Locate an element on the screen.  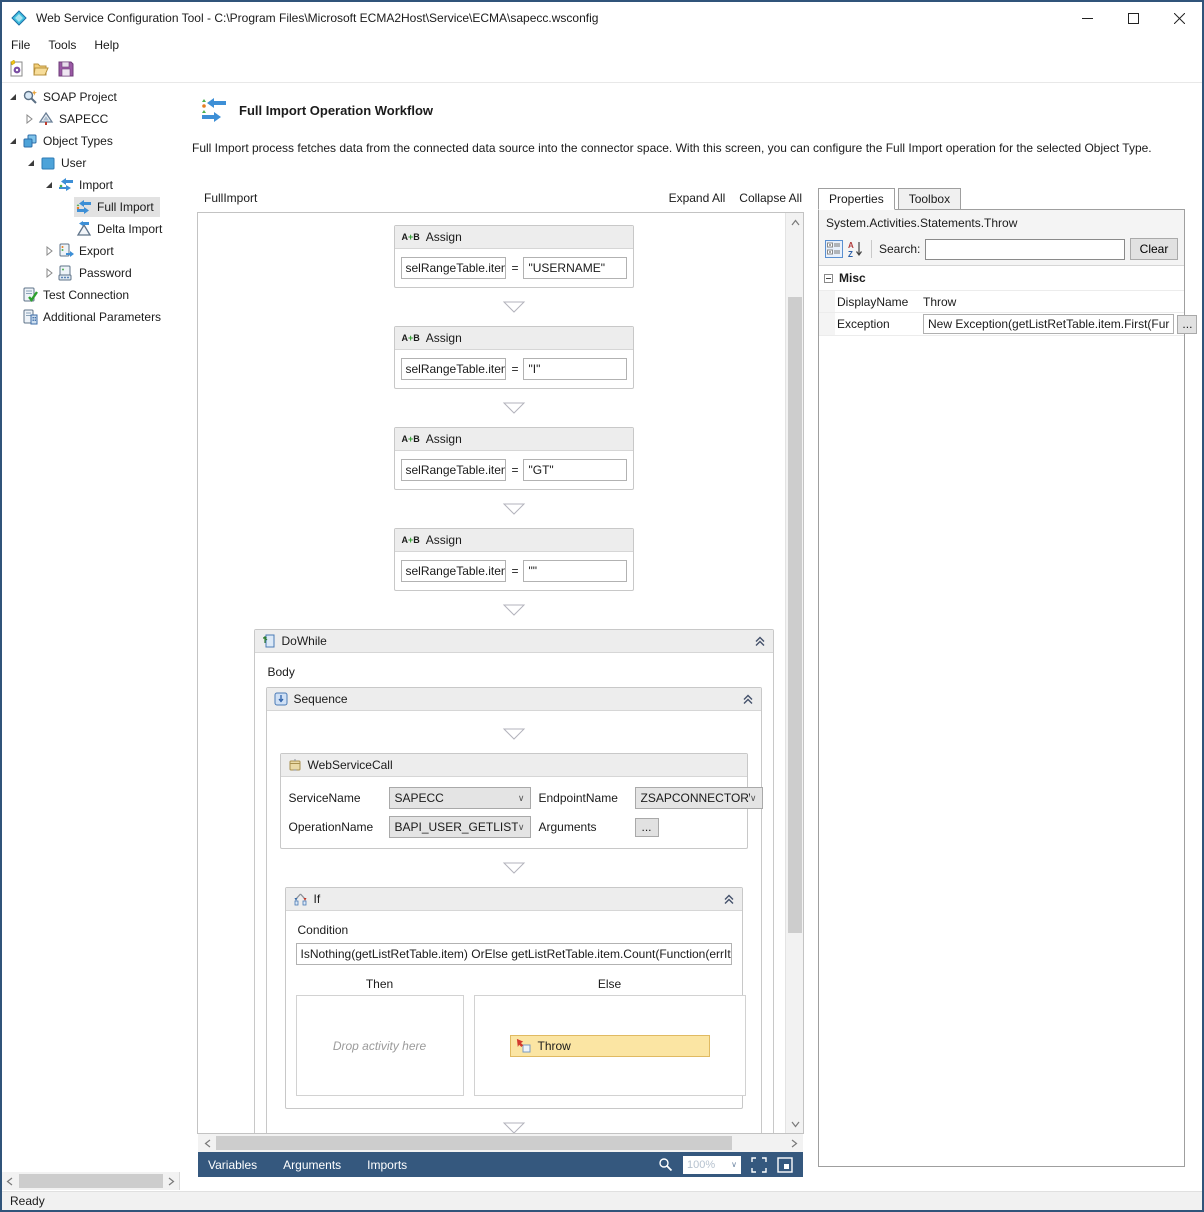
imports-tab: Imports is located at coordinates (387, 1165).